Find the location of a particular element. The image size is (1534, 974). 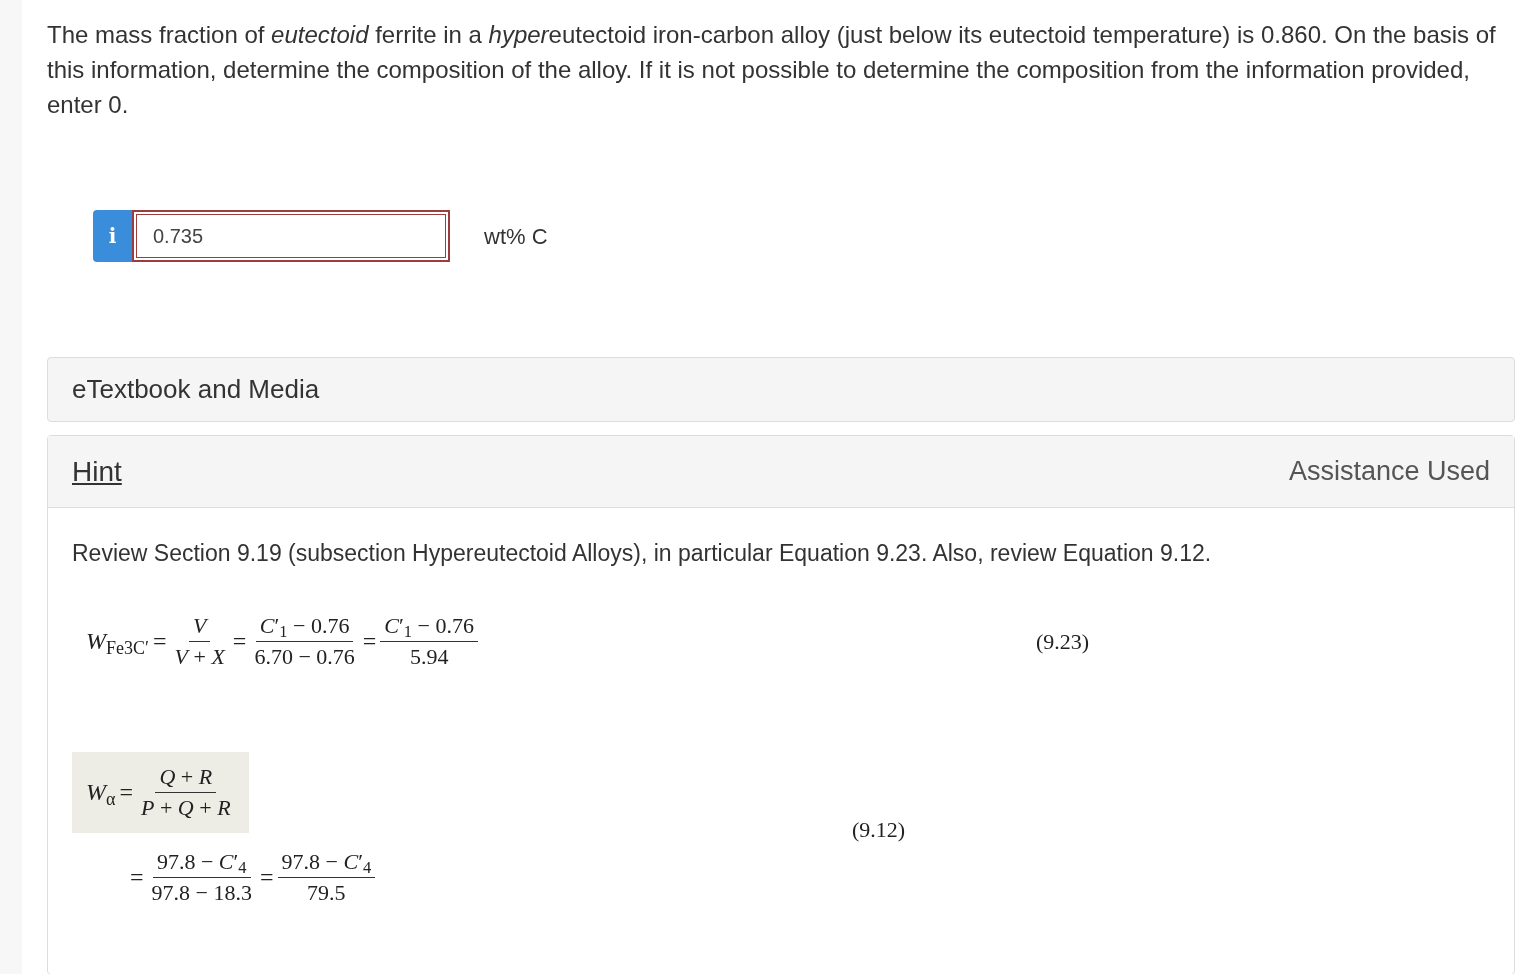

unit-label: wt% C is located at coordinates (516, 236).